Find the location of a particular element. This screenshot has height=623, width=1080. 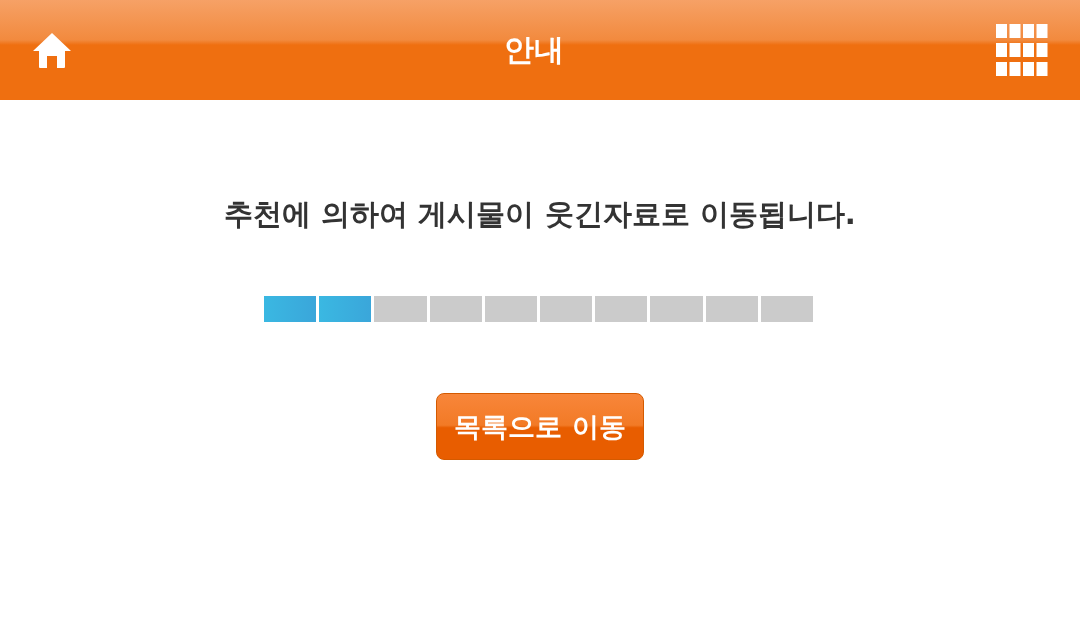

notice-message: 추천에 의하여 게시물이 웃긴자료로 이동됩니다. is located at coordinates (540, 214).